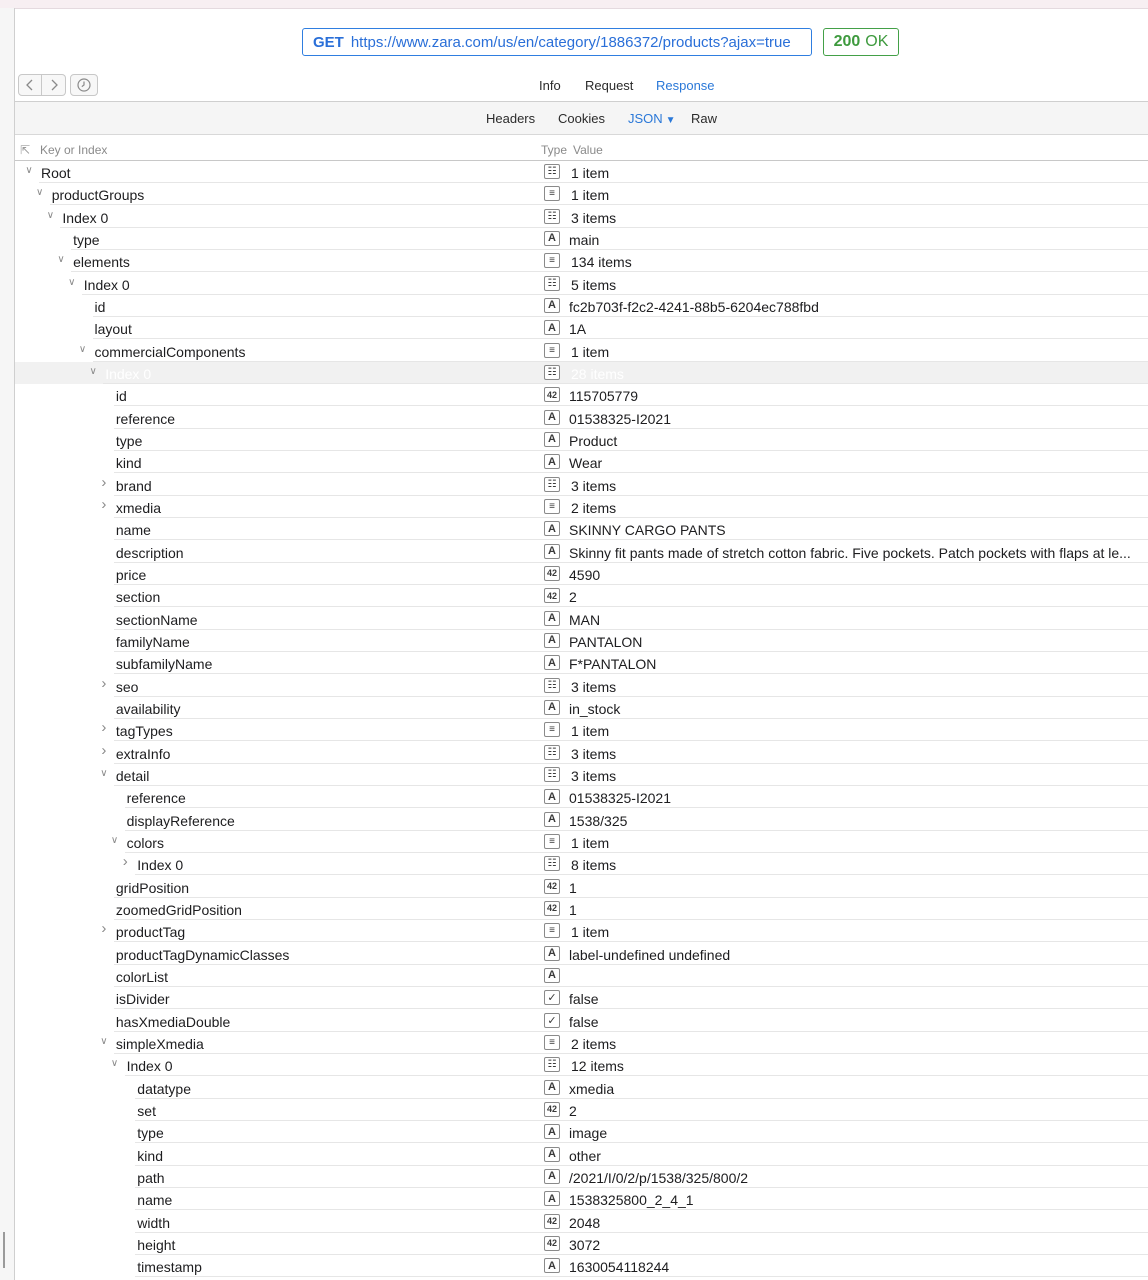  What do you see at coordinates (581, 663) in the screenshot?
I see `json-tree-row: subfamilyName A F*PANTALON` at bounding box center [581, 663].